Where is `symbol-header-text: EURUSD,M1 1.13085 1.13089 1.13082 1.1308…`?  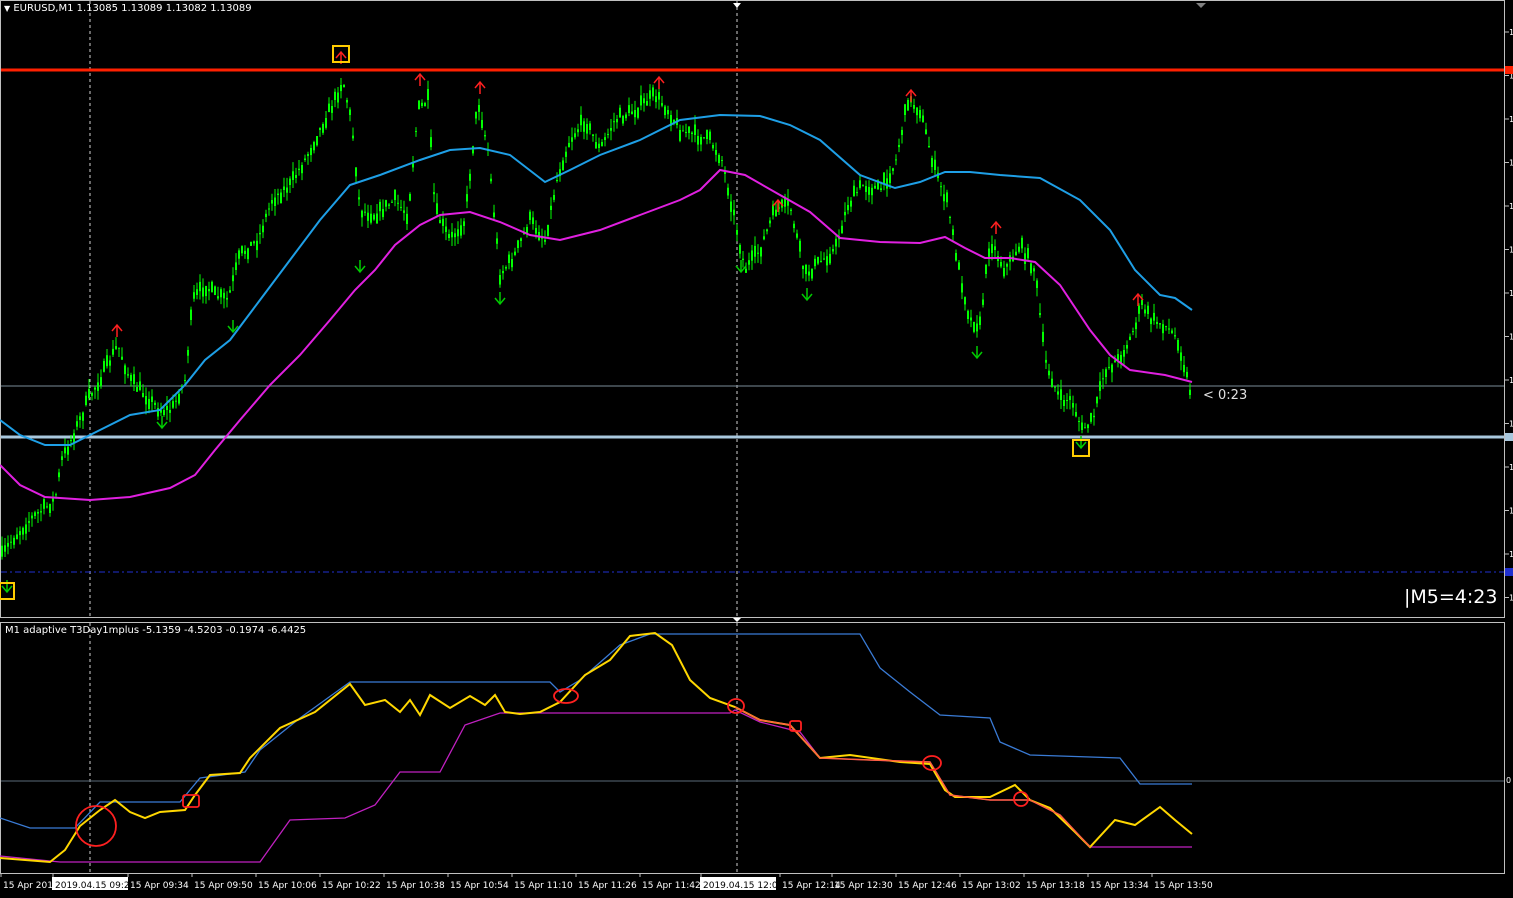
symbol-header-text: EURUSD,M1 1.13085 1.13089 1.13082 1.1308… is located at coordinates (132, 8).